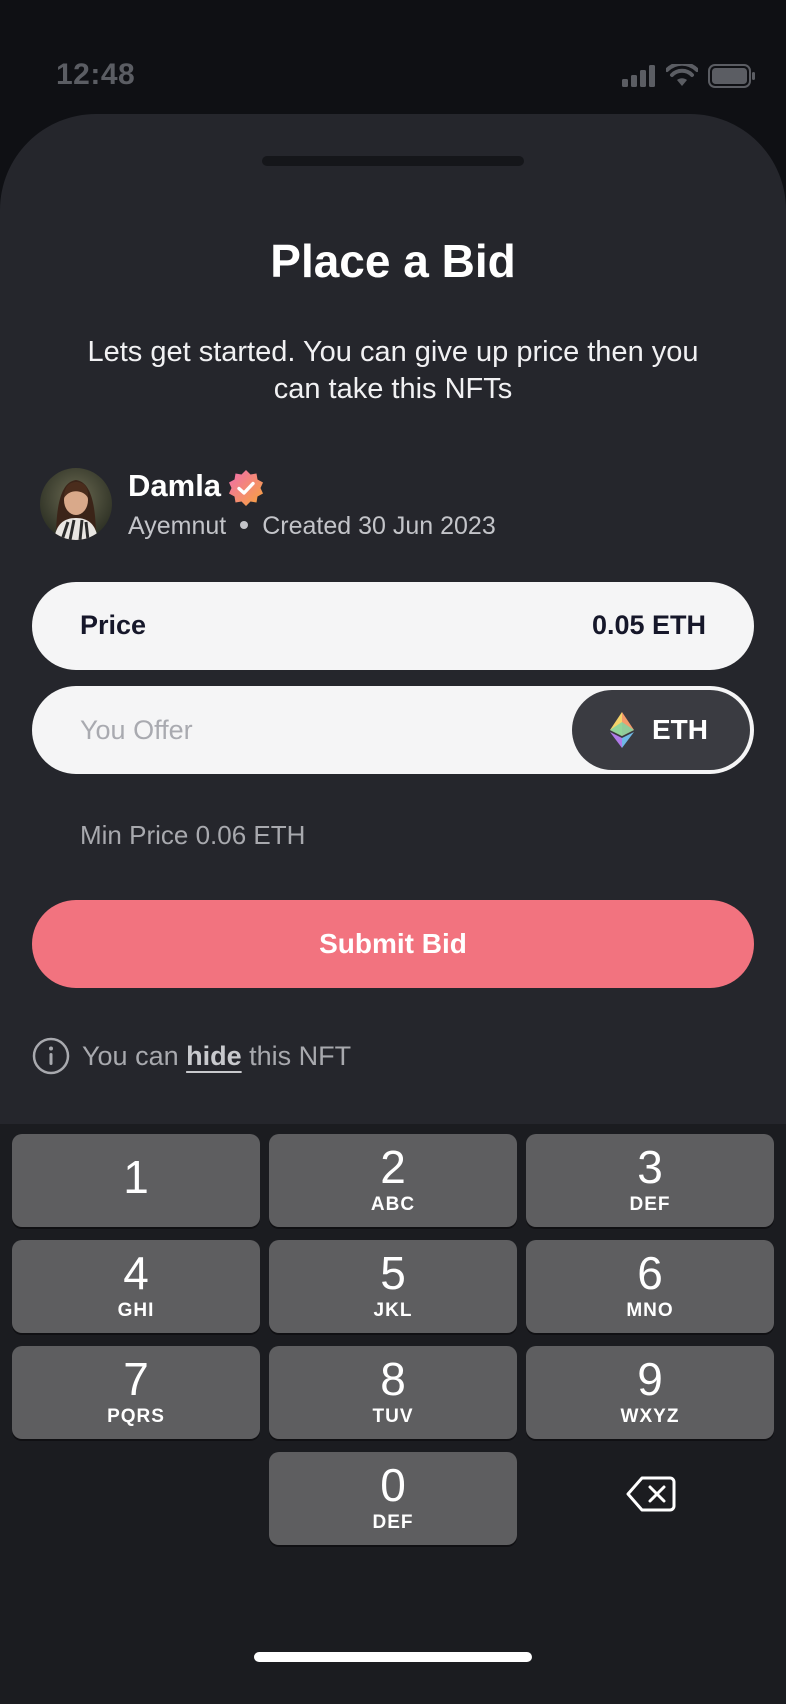  What do you see at coordinates (650, 1273) in the screenshot?
I see `key-digit: 6` at bounding box center [650, 1273].